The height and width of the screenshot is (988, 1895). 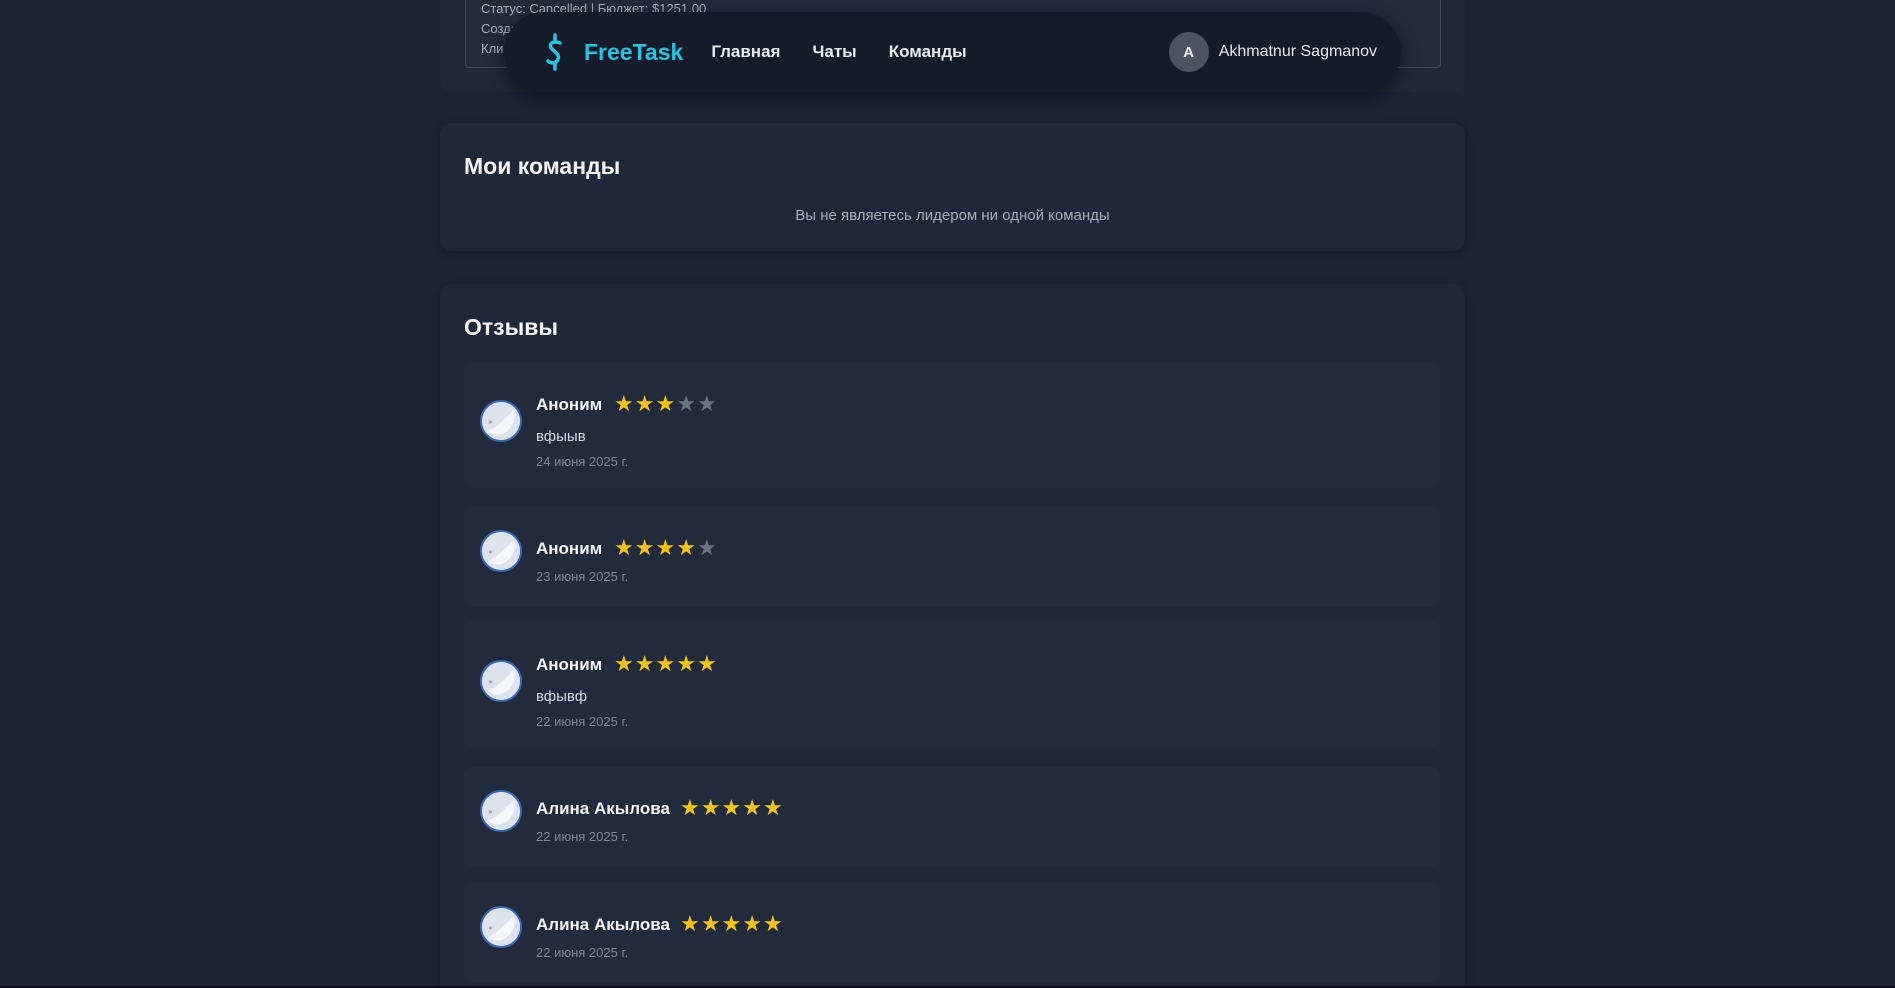 I want to click on nav-link-home: Главная, so click(x=745, y=52).